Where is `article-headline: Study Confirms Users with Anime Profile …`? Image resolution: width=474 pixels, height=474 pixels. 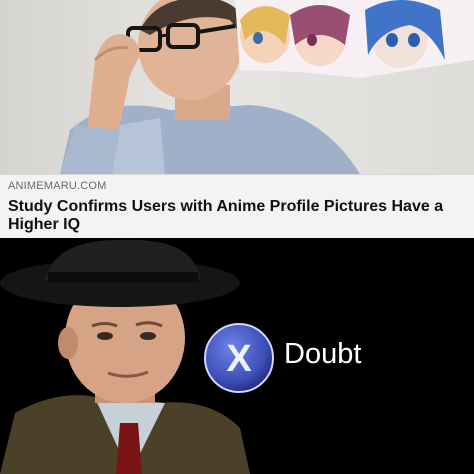
article-headline: Study Confirms Users with Anime Profile … is located at coordinates (228, 216).